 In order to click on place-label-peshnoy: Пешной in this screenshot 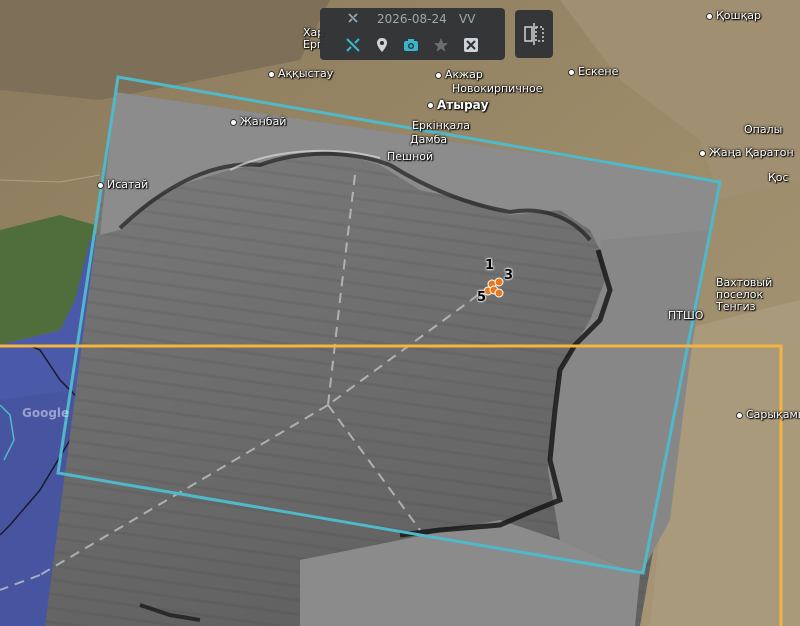, I will do `click(410, 157)`.